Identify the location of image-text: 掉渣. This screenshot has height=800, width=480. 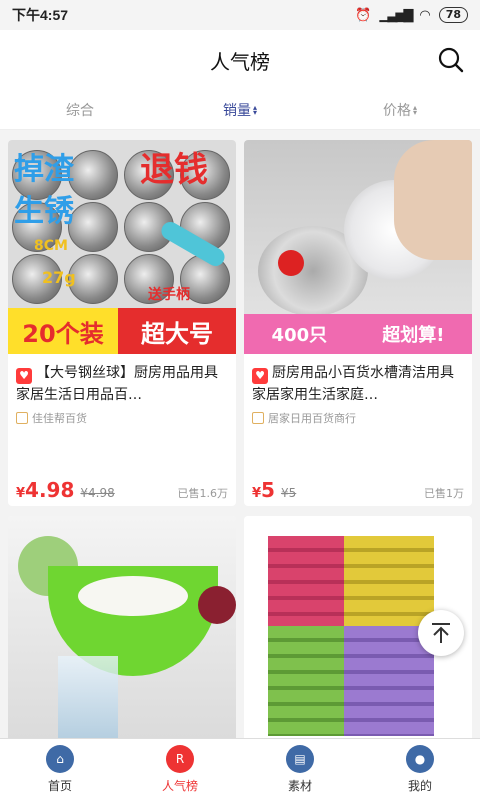
(44, 169).